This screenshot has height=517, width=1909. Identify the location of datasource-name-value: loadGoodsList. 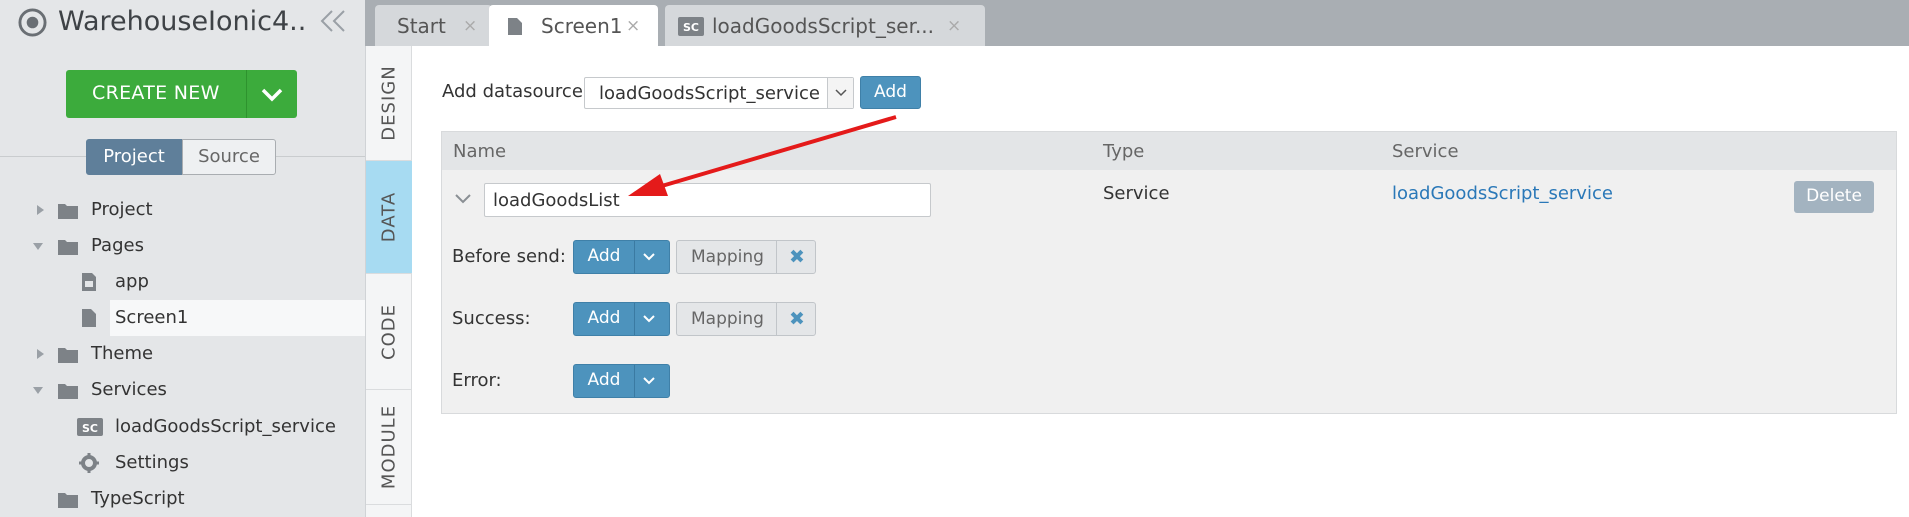
(556, 200).